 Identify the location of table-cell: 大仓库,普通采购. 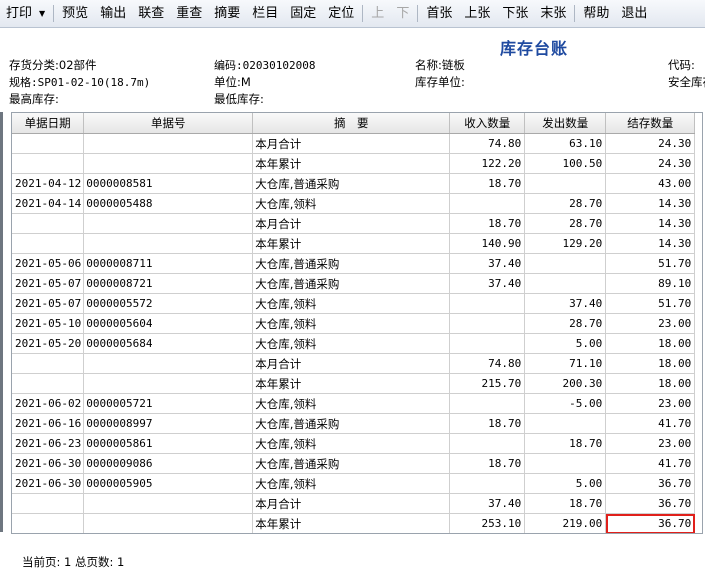
(351, 423).